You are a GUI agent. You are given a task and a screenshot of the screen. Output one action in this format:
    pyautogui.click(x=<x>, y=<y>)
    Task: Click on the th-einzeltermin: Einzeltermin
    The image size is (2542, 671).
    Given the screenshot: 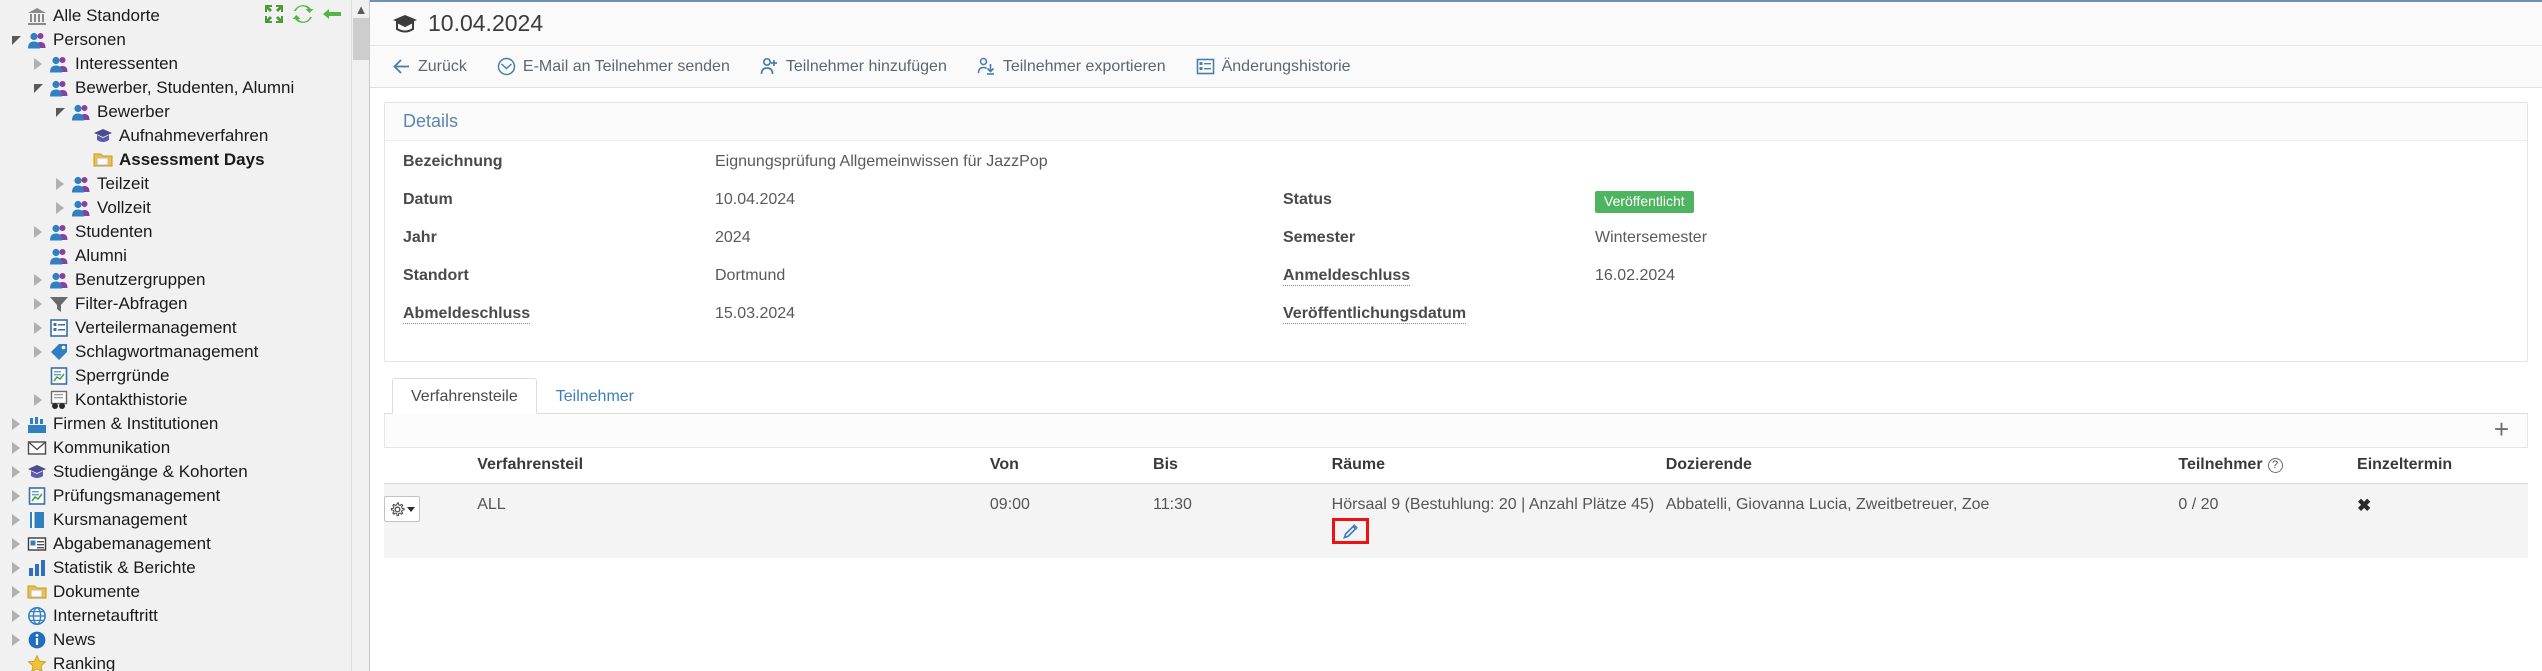 What is the action you would take?
    pyautogui.click(x=2442, y=466)
    